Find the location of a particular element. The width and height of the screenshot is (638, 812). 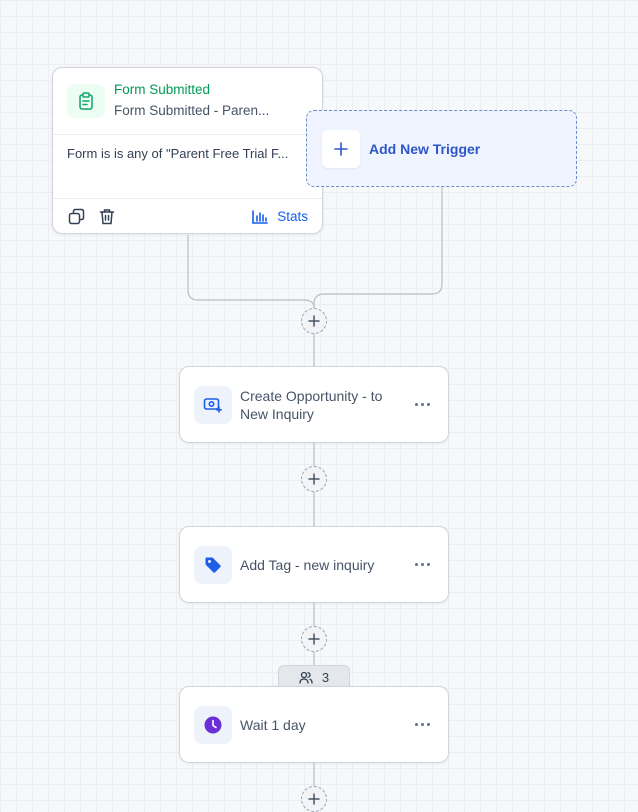

clipboard-icon is located at coordinates (86, 101).